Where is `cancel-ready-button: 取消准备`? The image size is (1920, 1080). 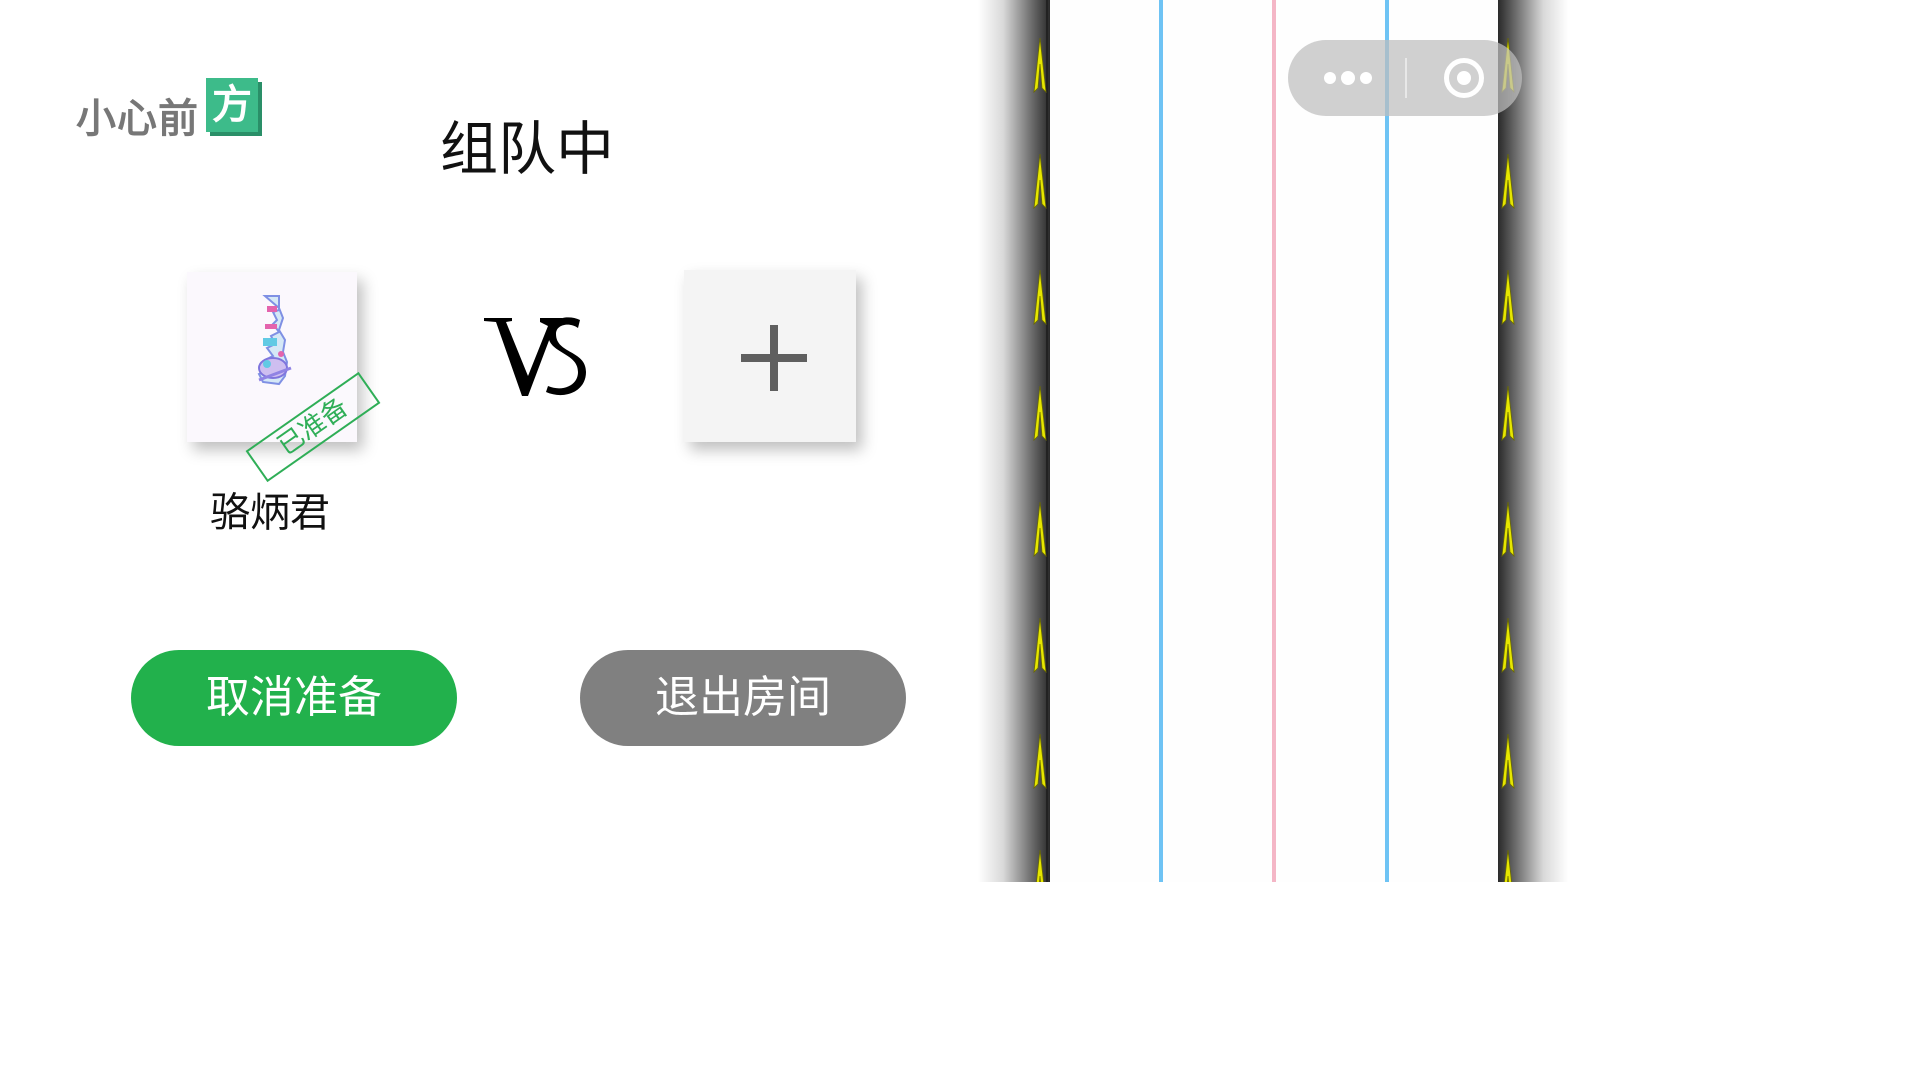
cancel-ready-button: 取消准备 is located at coordinates (294, 698).